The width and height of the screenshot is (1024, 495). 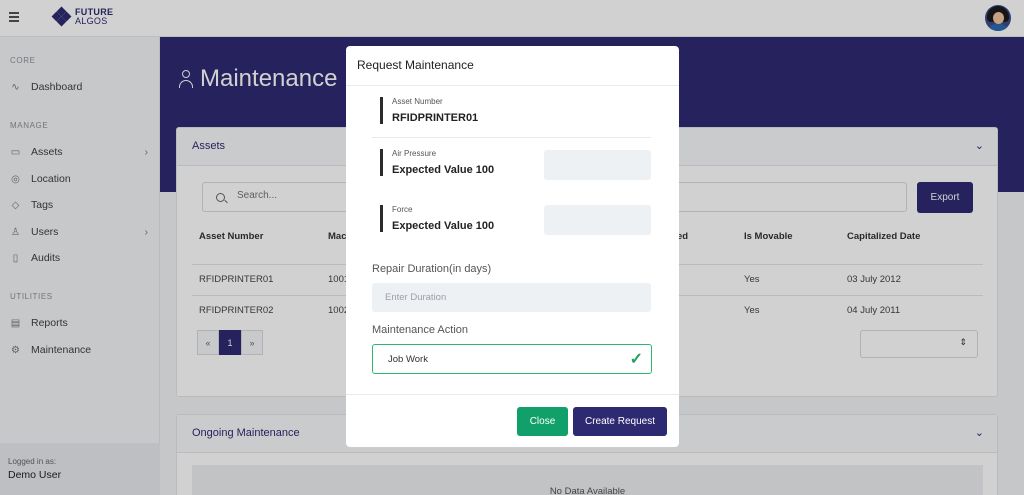 I want to click on asset-number-label: Asset Number, so click(x=417, y=101).